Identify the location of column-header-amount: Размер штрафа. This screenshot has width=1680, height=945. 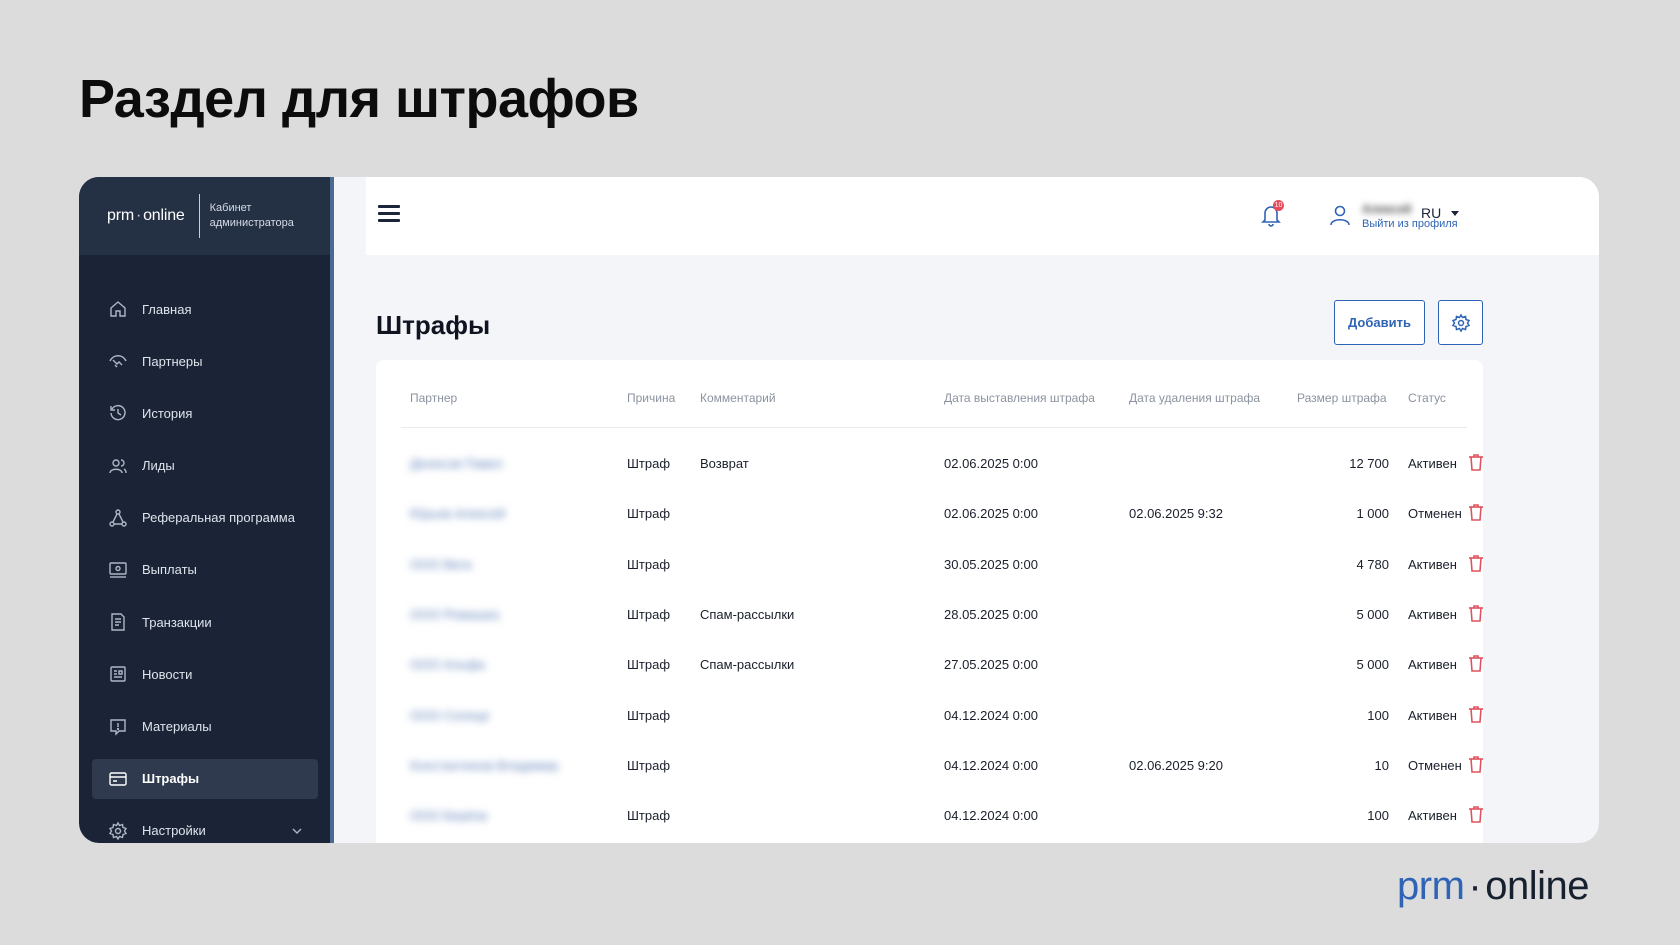
(1342, 398).